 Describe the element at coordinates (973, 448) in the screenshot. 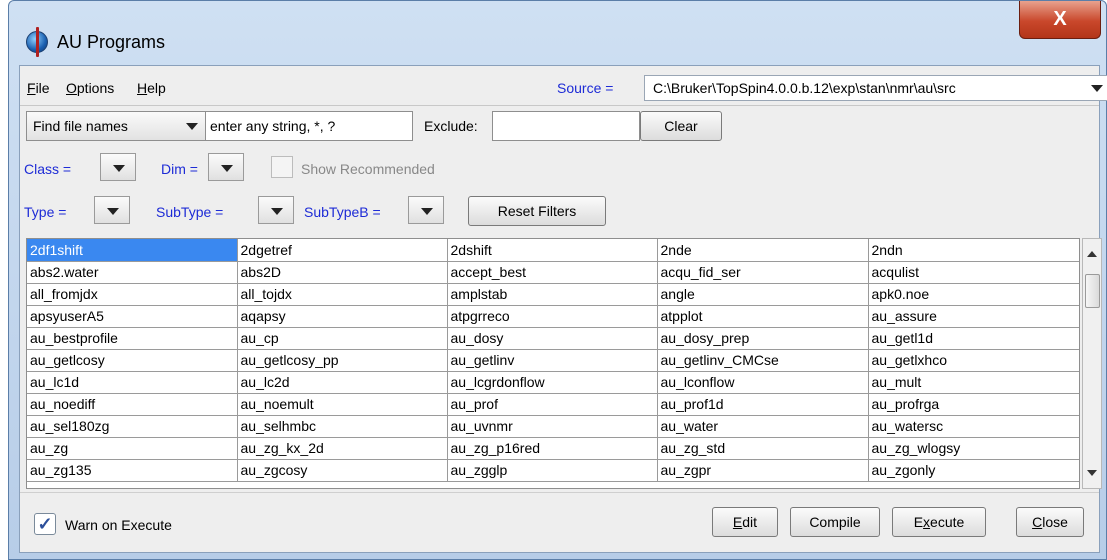

I see `table-cell: au_zg_wlogsy` at that location.